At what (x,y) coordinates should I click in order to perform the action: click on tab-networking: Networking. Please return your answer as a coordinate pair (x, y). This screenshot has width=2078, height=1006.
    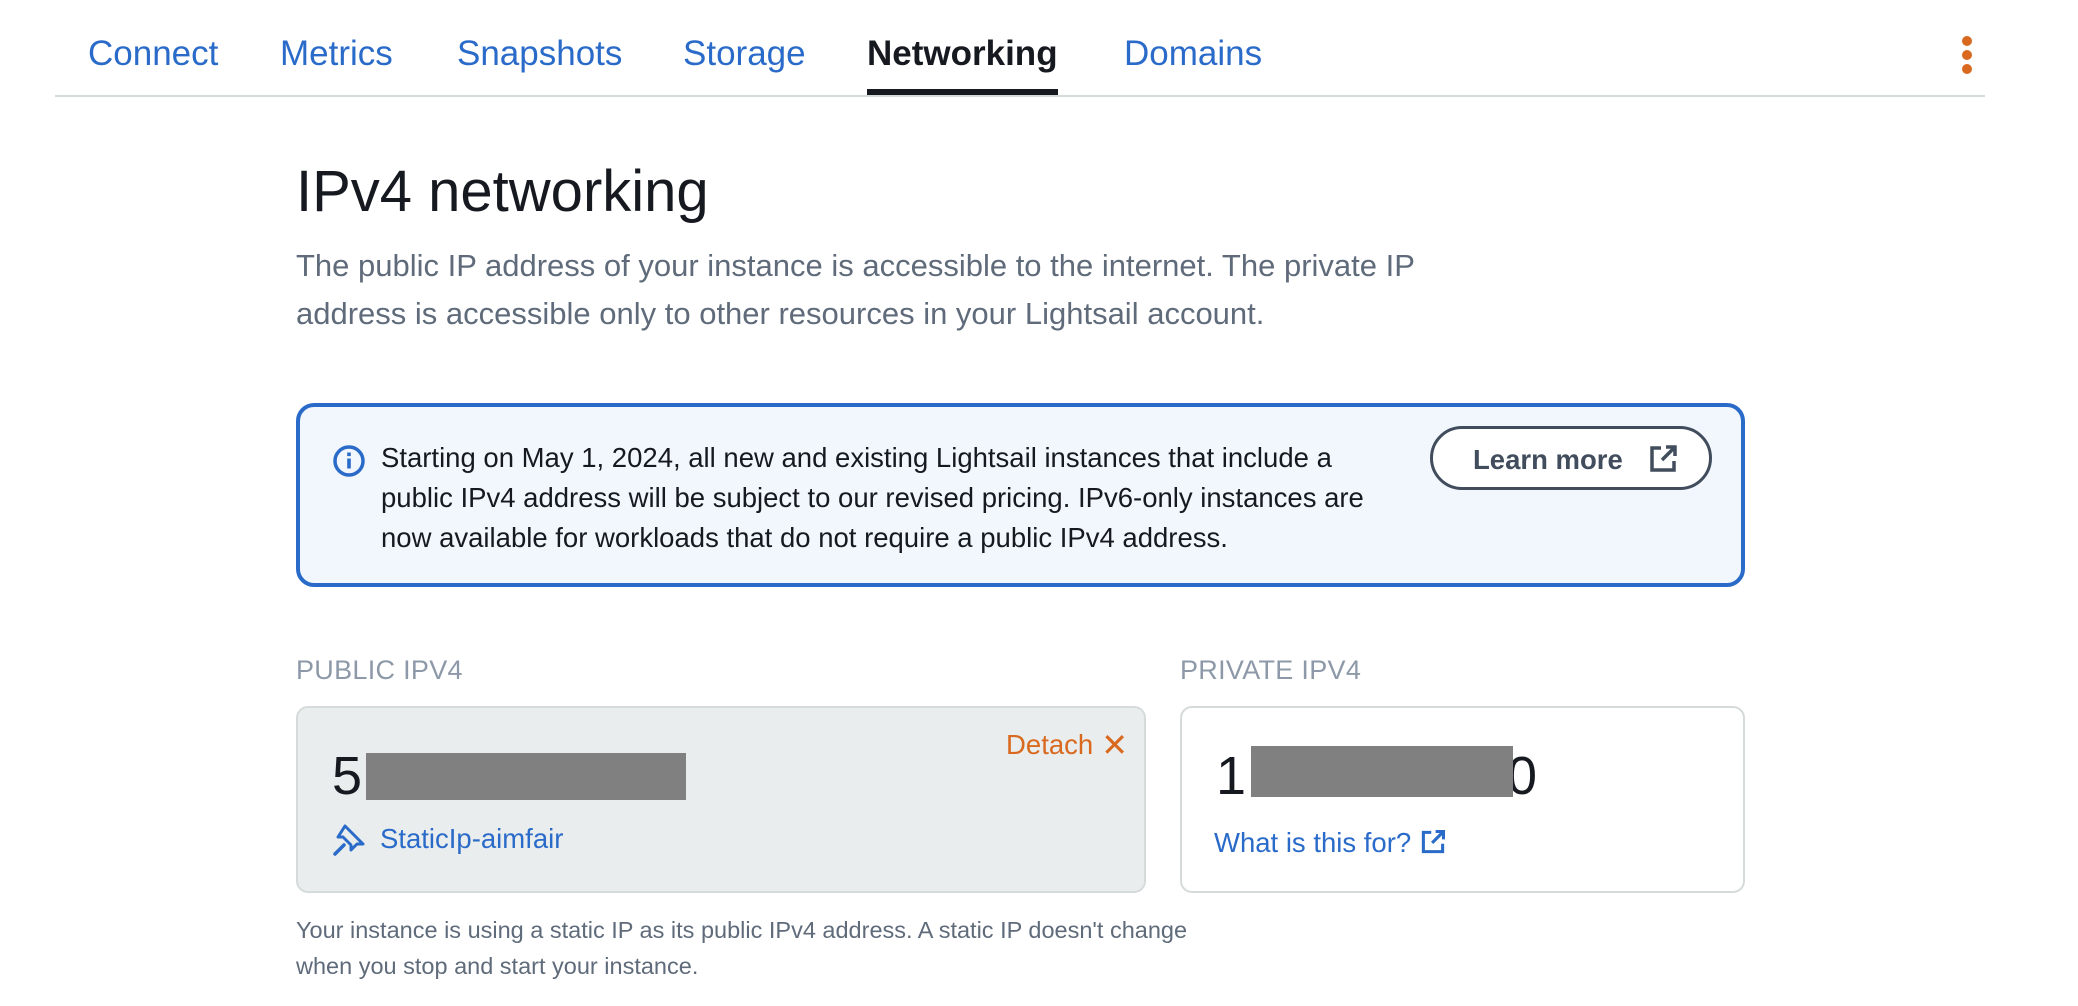
    Looking at the image, I should click on (962, 64).